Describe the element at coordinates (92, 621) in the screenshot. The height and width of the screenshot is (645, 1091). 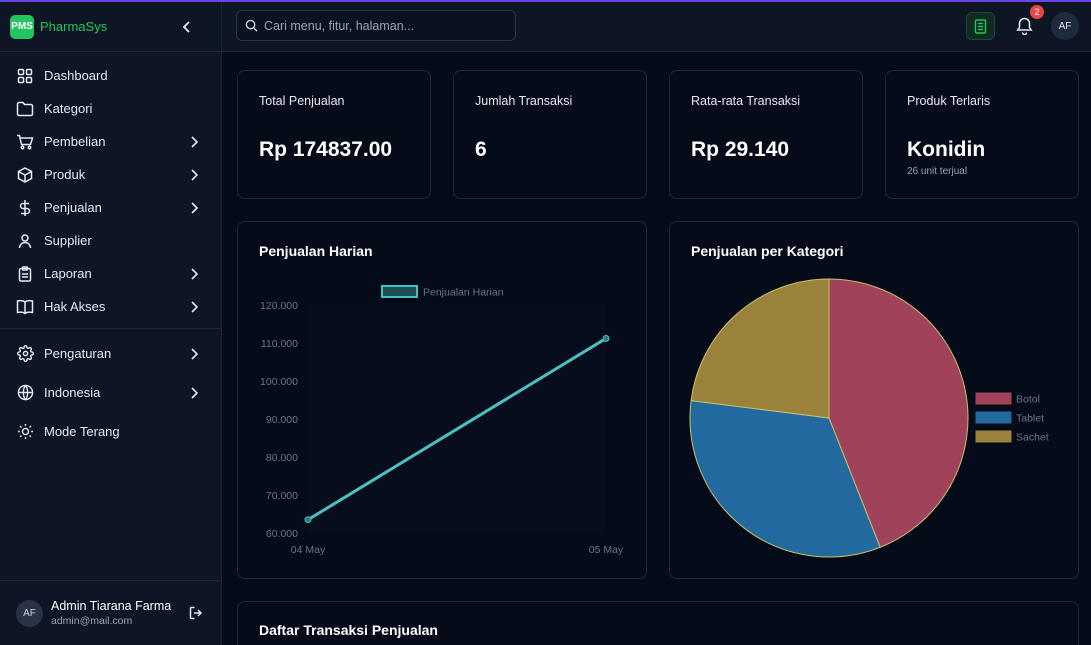
I see `user-email: admin@mail.com` at that location.